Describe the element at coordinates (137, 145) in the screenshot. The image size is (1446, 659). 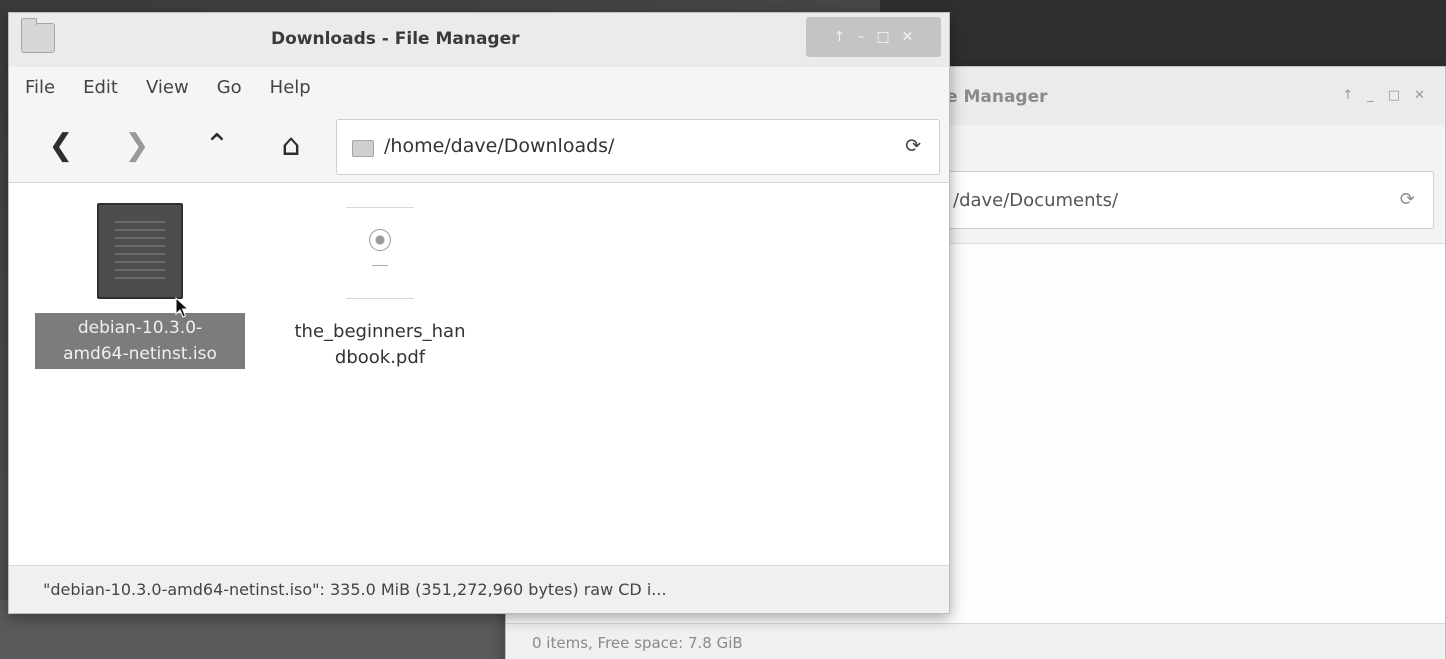
I see `forward-arrow-icon: ❯` at that location.